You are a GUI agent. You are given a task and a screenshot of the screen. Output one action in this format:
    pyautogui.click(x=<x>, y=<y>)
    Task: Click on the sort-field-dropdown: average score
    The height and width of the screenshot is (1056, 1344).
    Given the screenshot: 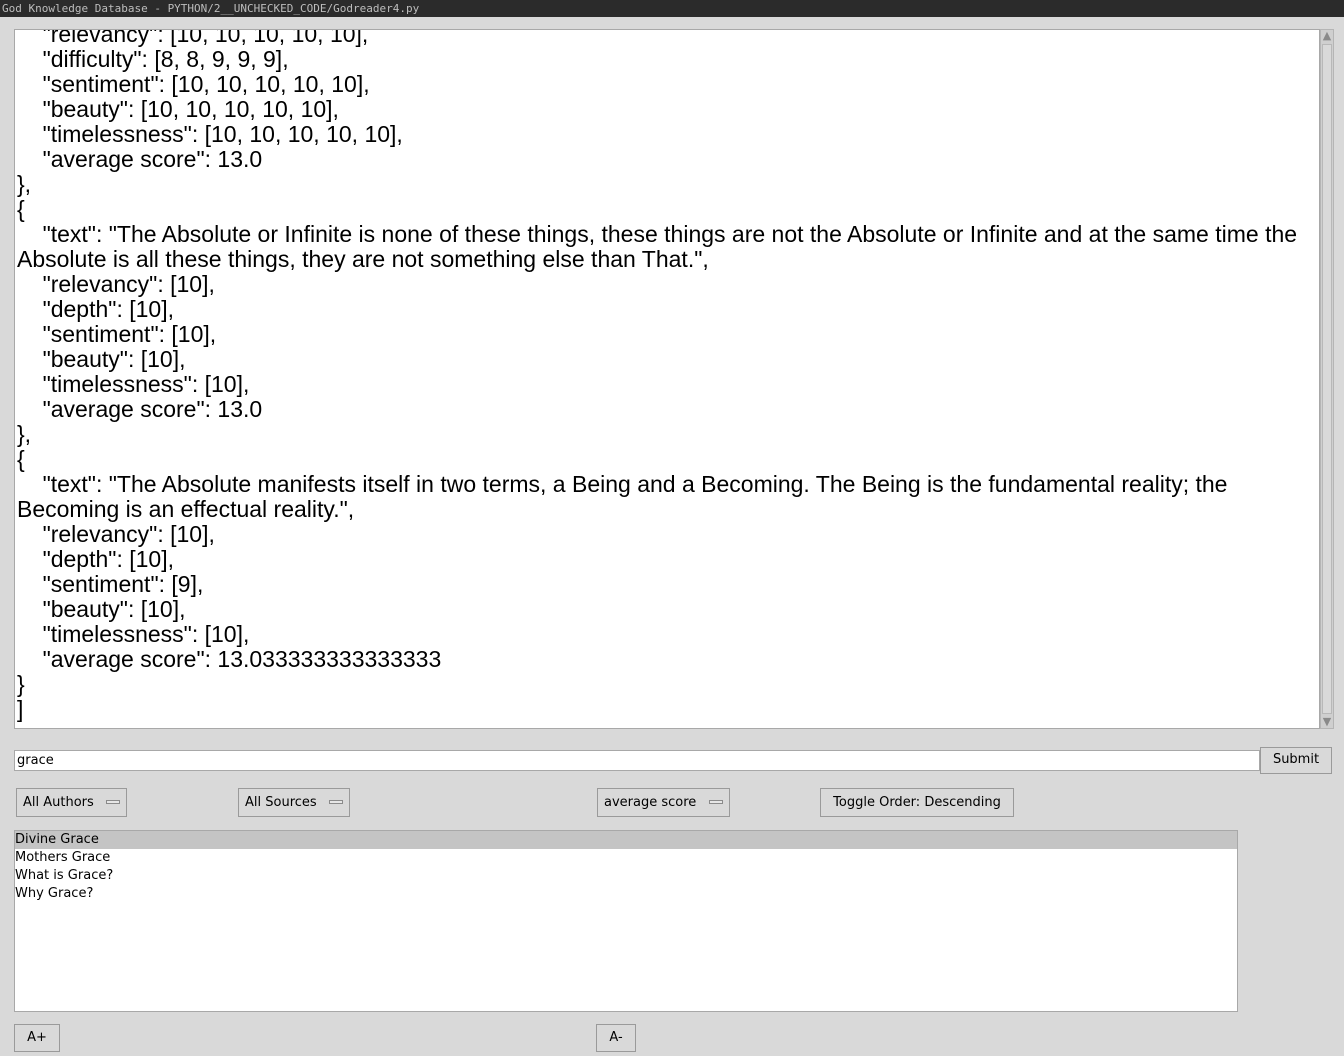 What is the action you would take?
    pyautogui.click(x=663, y=802)
    